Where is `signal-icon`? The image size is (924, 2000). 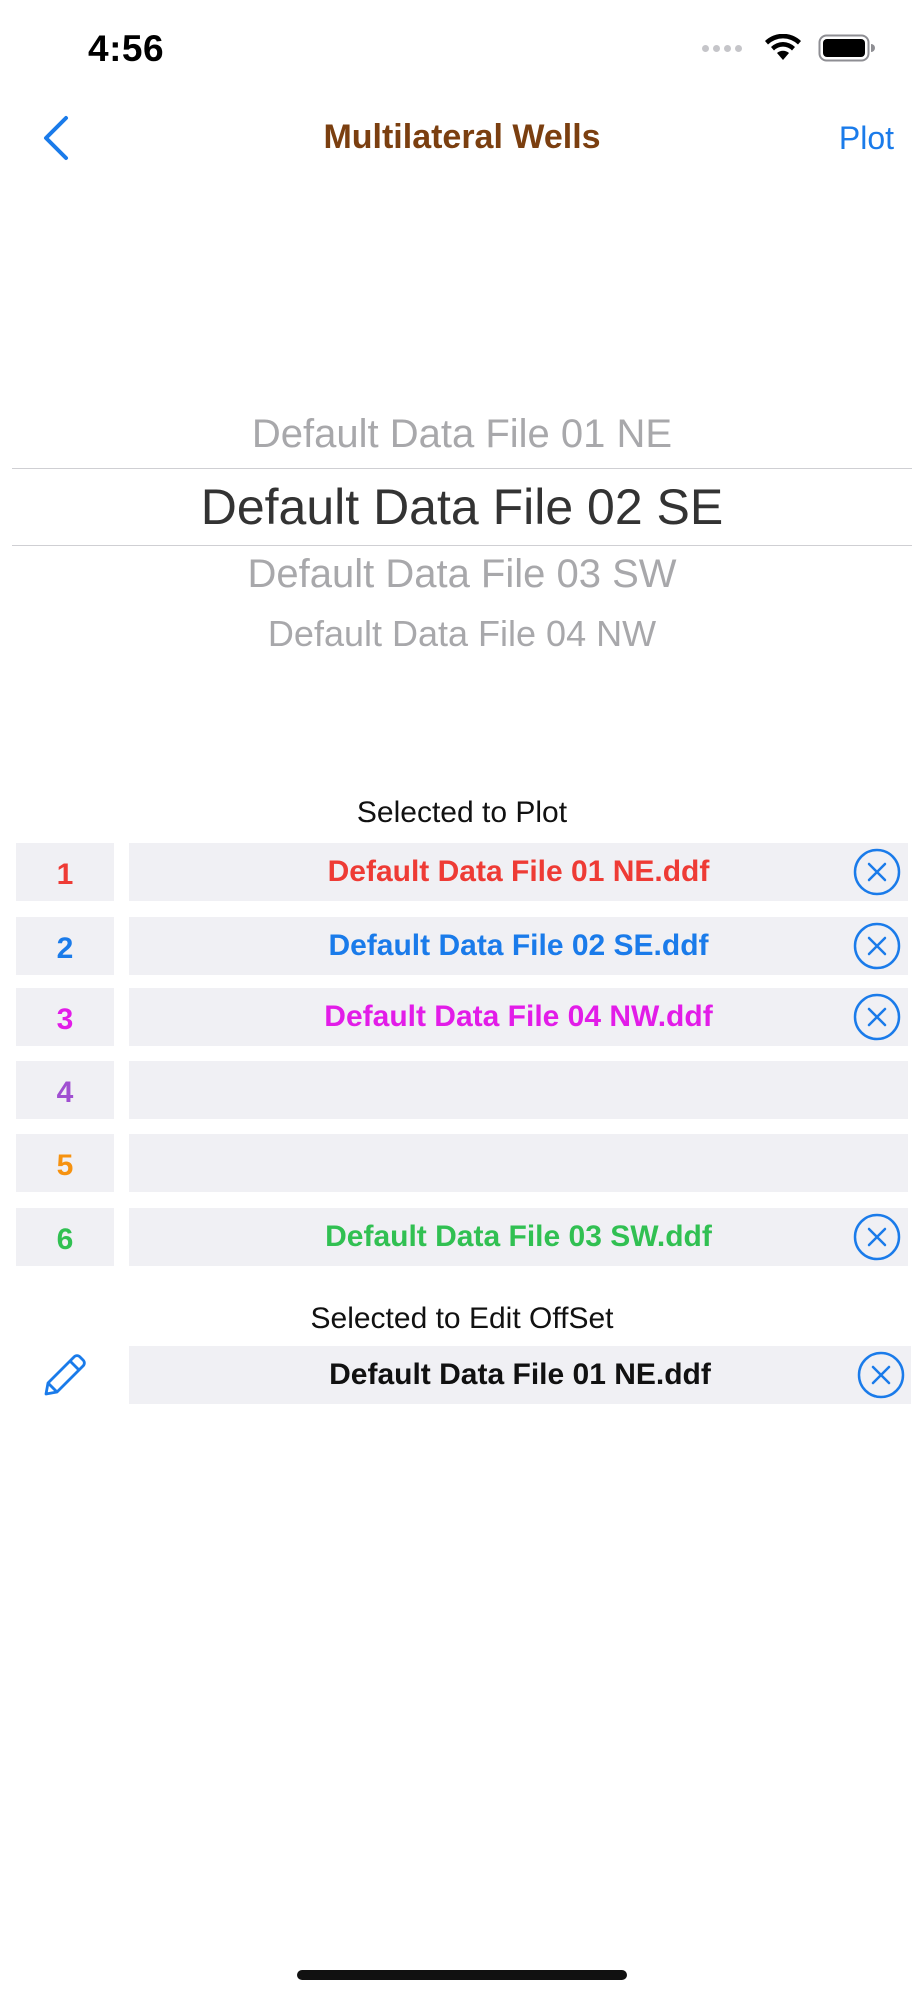
signal-icon is located at coordinates (722, 48).